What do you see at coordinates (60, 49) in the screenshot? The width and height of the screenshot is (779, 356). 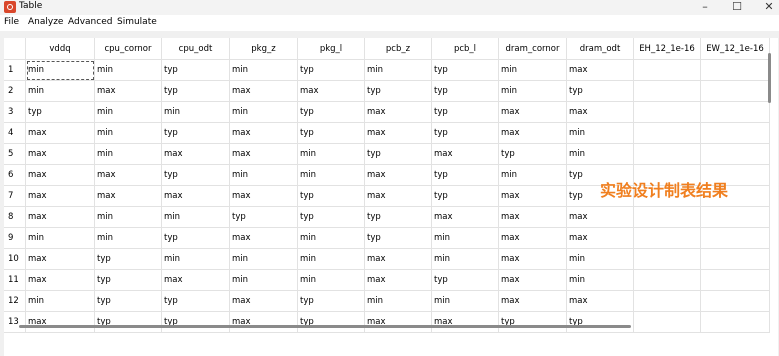 I see `column-header: vddq` at bounding box center [60, 49].